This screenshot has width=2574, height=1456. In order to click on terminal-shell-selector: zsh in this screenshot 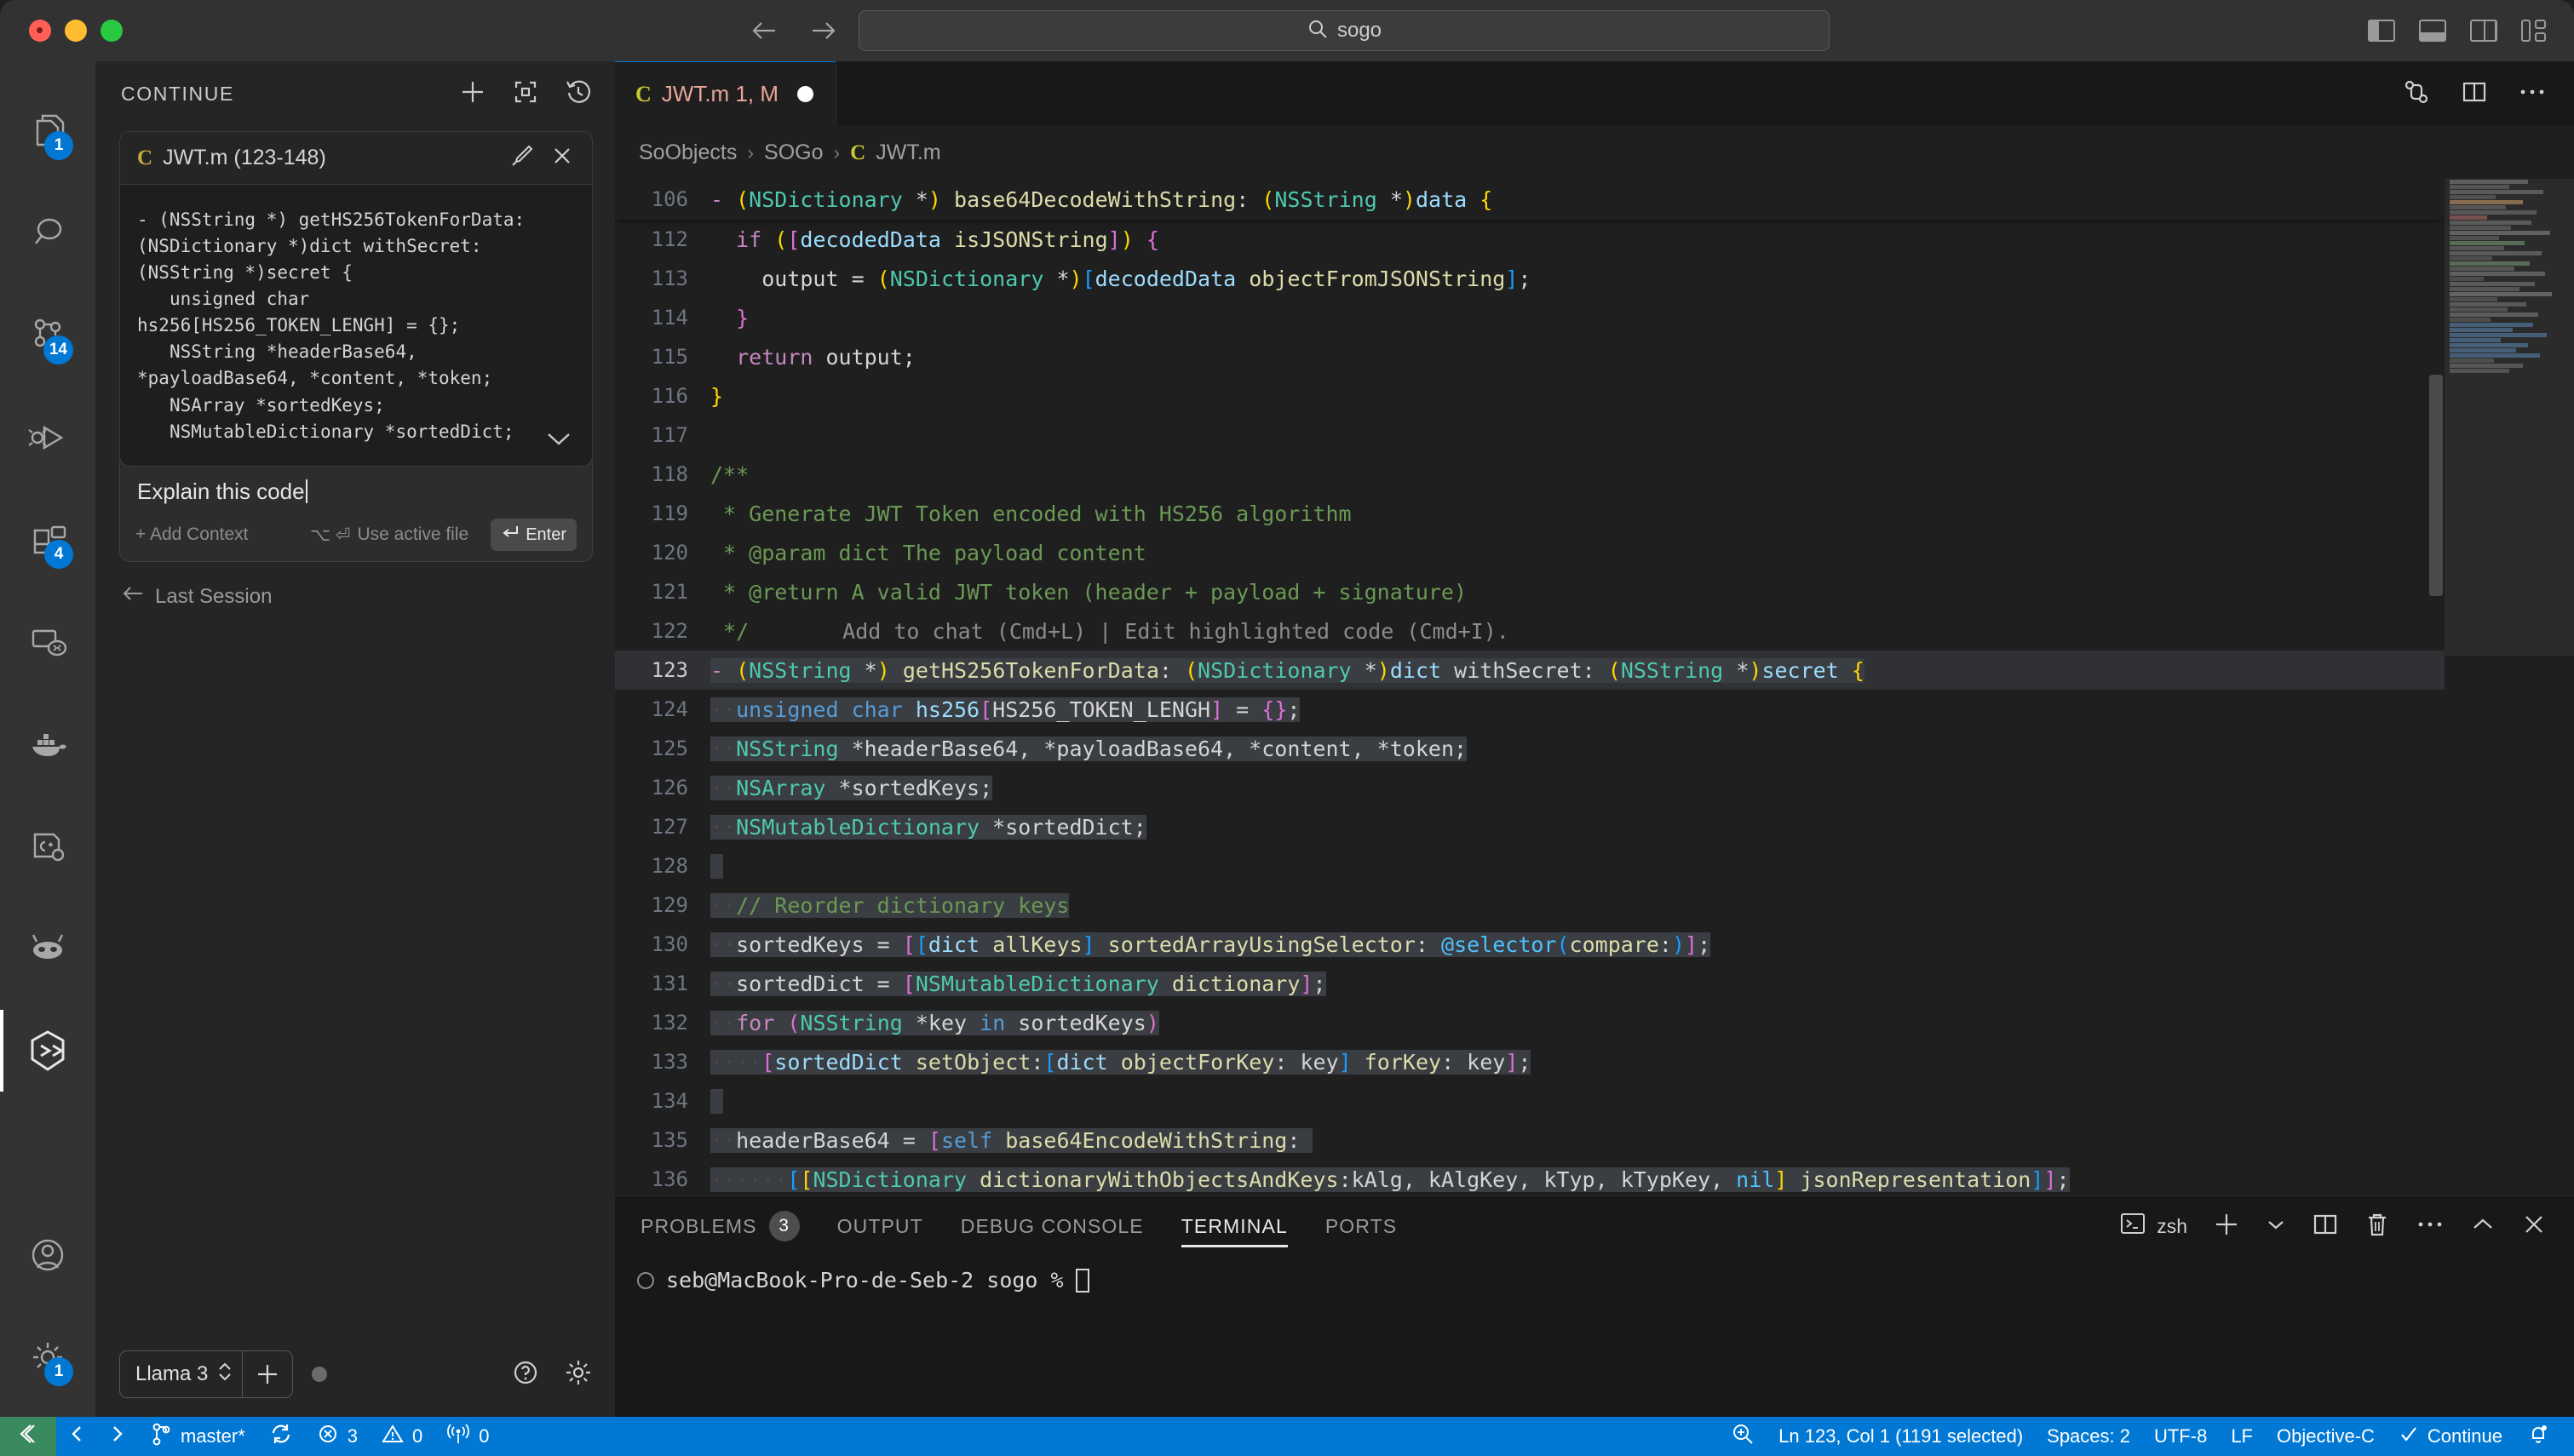, I will do `click(2153, 1226)`.